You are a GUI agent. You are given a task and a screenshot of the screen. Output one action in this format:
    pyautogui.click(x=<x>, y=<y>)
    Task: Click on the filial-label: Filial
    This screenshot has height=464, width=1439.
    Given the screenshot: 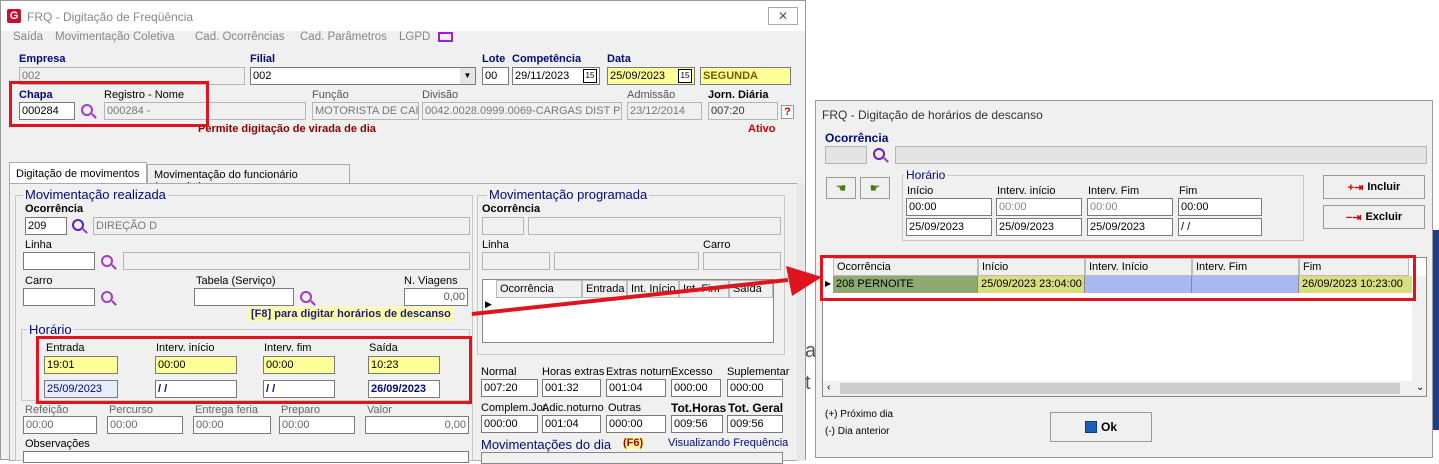 What is the action you would take?
    pyautogui.click(x=263, y=59)
    